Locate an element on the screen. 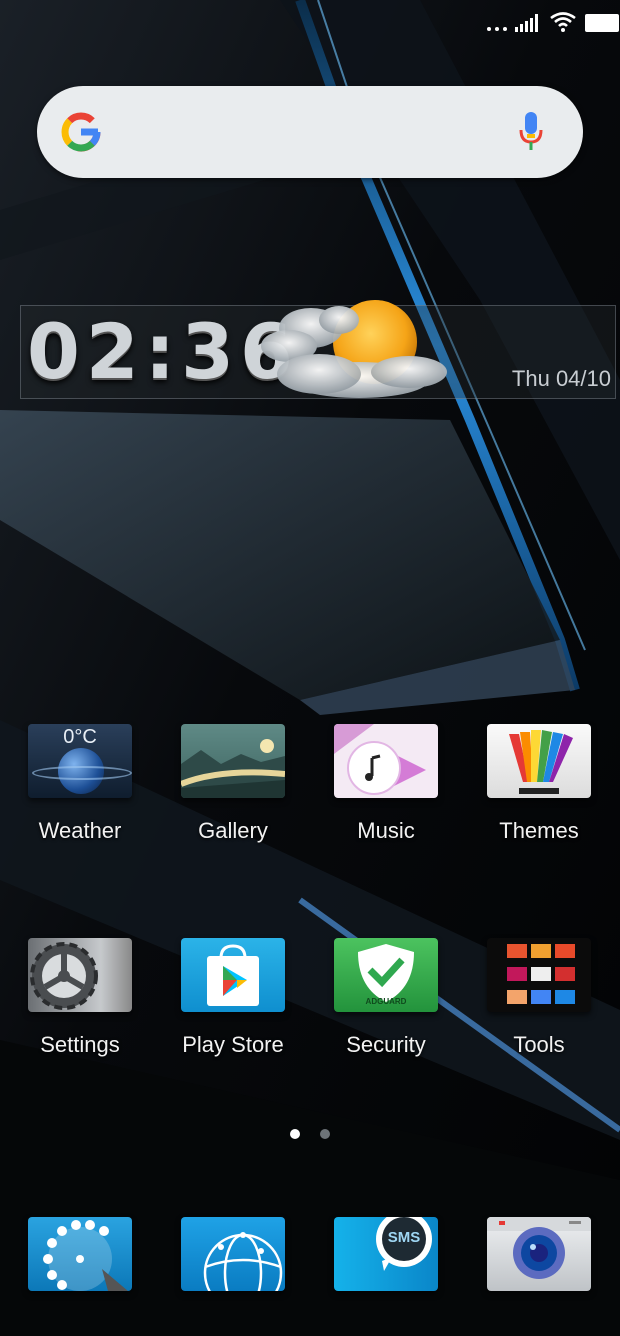  dock-browser is located at coordinates (233, 1254).